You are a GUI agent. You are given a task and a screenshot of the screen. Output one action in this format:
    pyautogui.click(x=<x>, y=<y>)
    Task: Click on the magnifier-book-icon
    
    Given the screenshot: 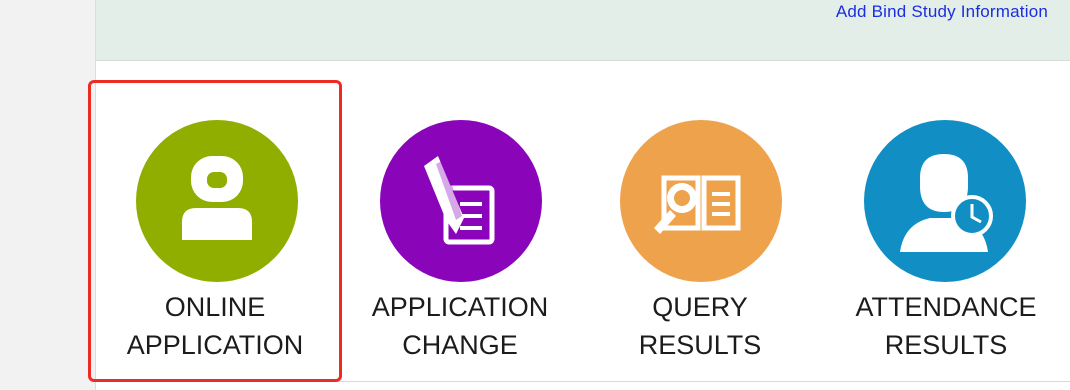 What is the action you would take?
    pyautogui.click(x=701, y=201)
    